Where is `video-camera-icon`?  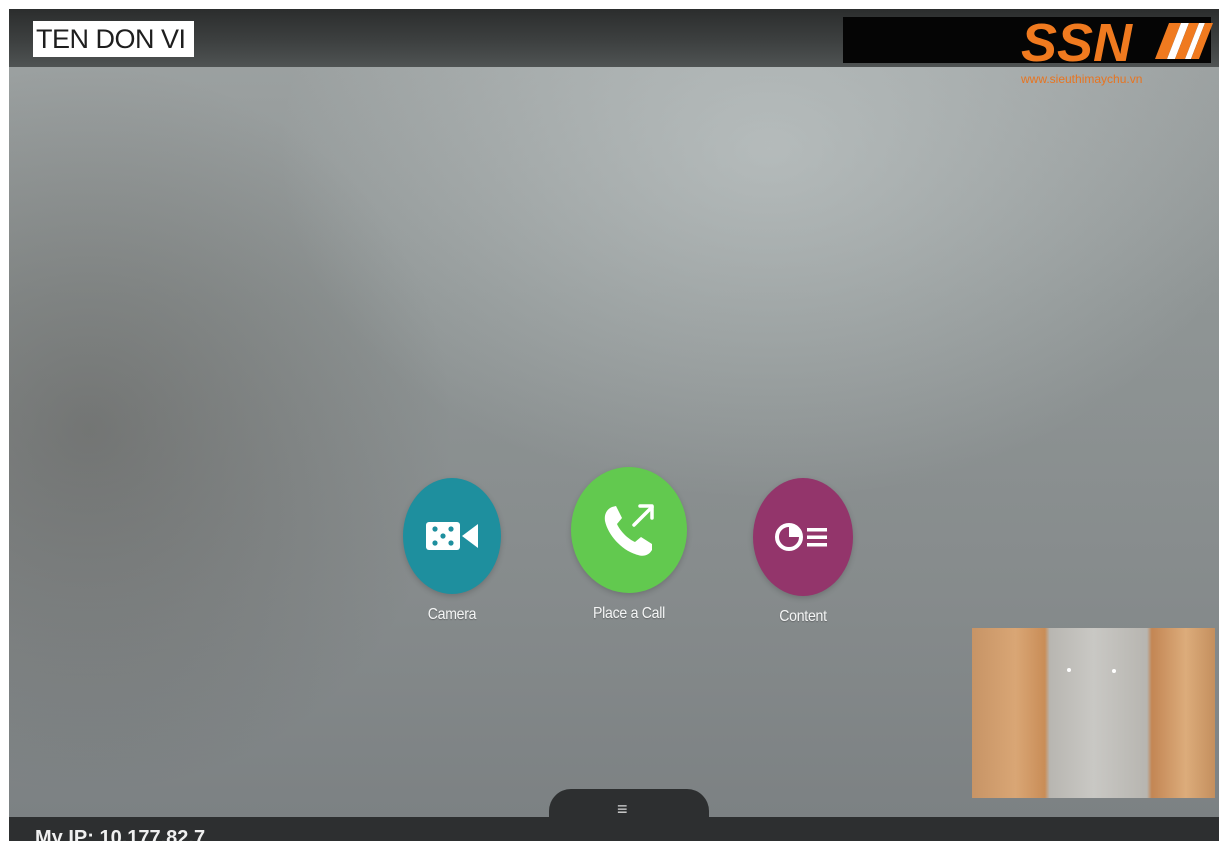
video-camera-icon is located at coordinates (452, 536).